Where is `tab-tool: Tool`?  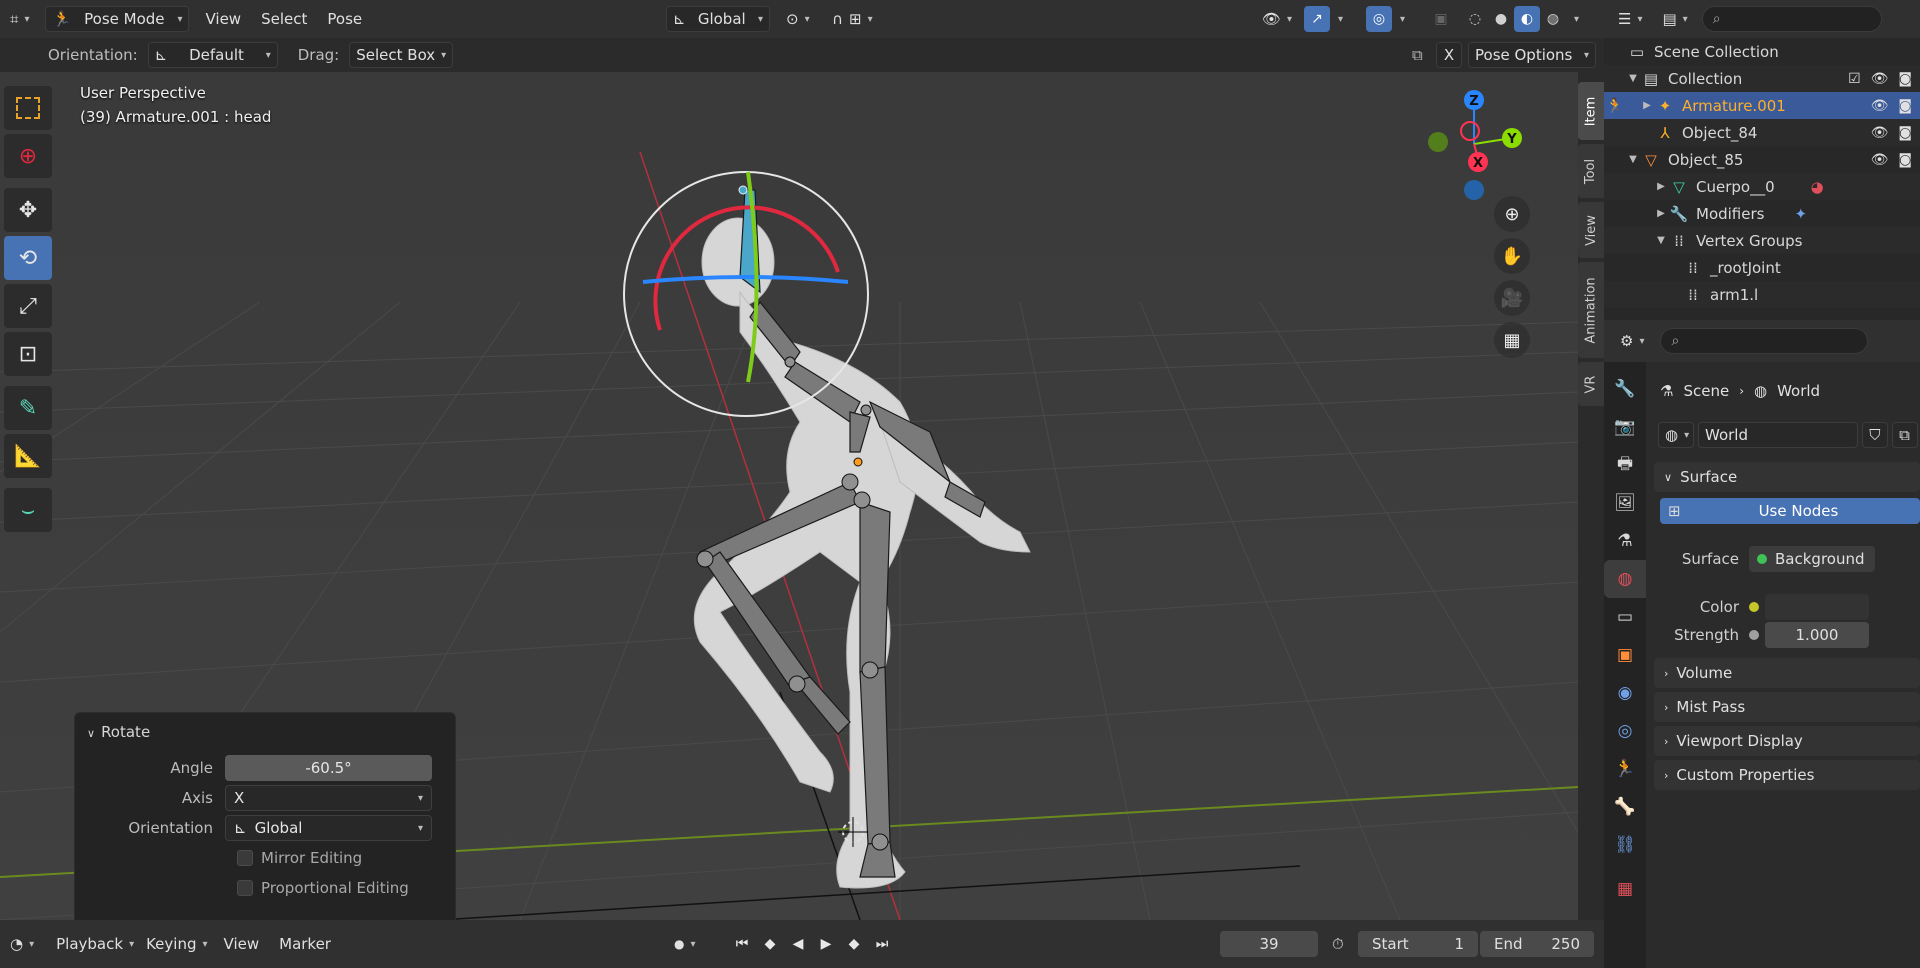
tab-tool: Tool is located at coordinates (1591, 171).